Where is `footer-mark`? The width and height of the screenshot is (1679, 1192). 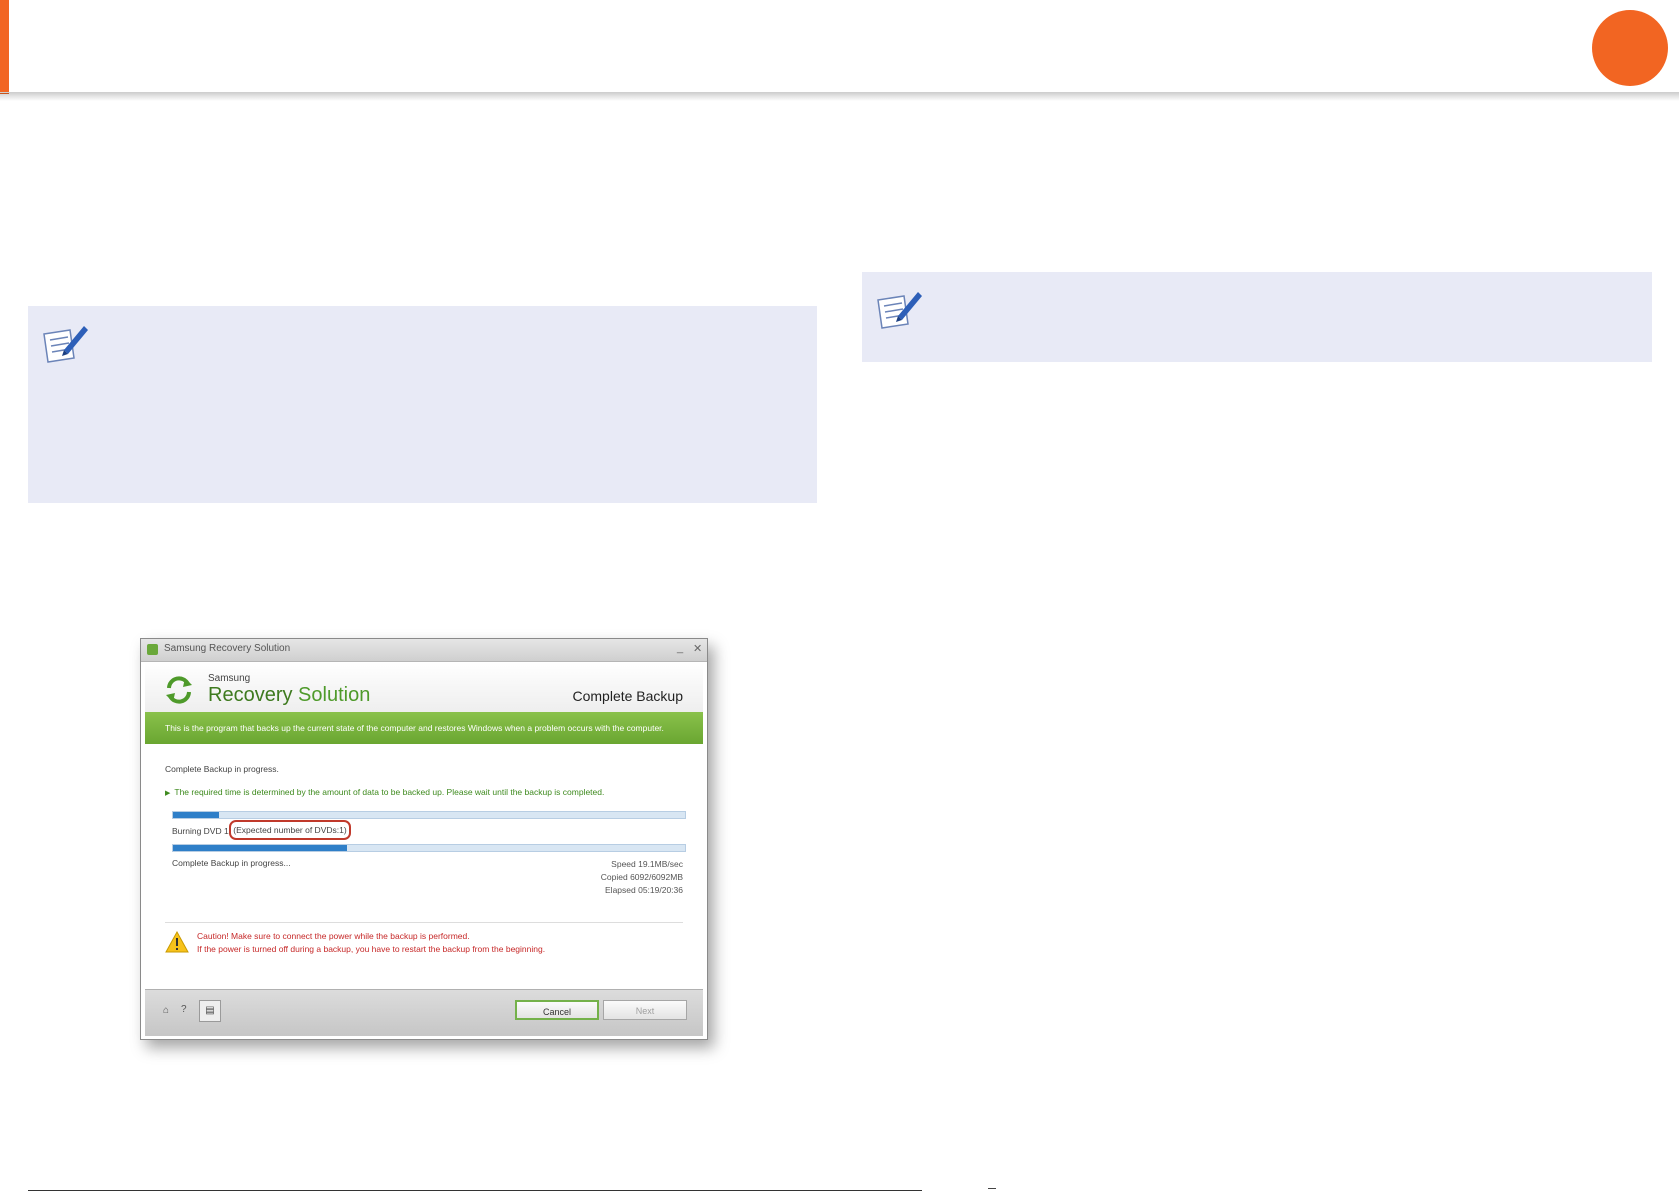 footer-mark is located at coordinates (992, 1190).